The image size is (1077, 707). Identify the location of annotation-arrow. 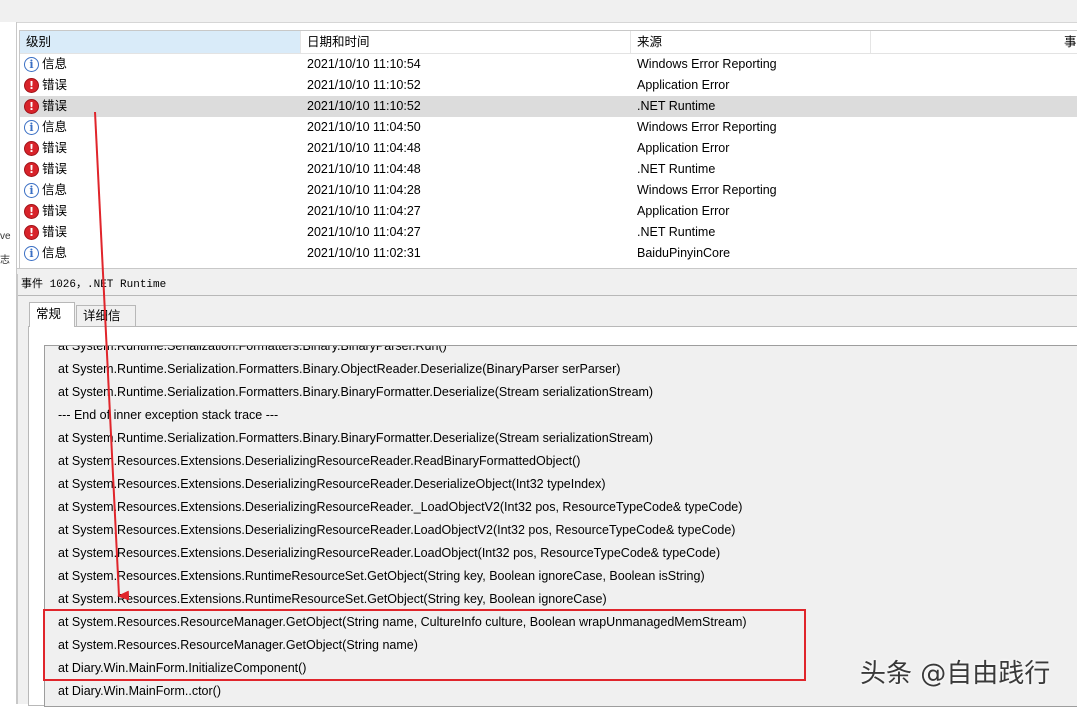
(112, 356).